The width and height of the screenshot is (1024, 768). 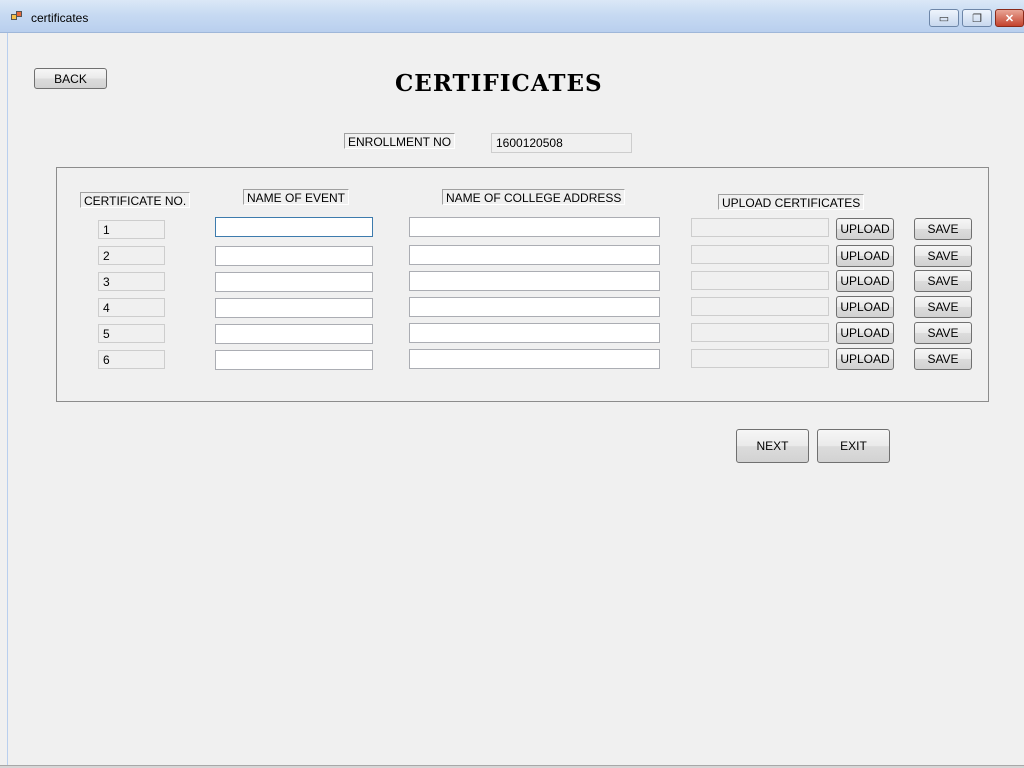 What do you see at coordinates (512, 16) in the screenshot?
I see `window-titlebar: certificates ▭ ❐ ✕` at bounding box center [512, 16].